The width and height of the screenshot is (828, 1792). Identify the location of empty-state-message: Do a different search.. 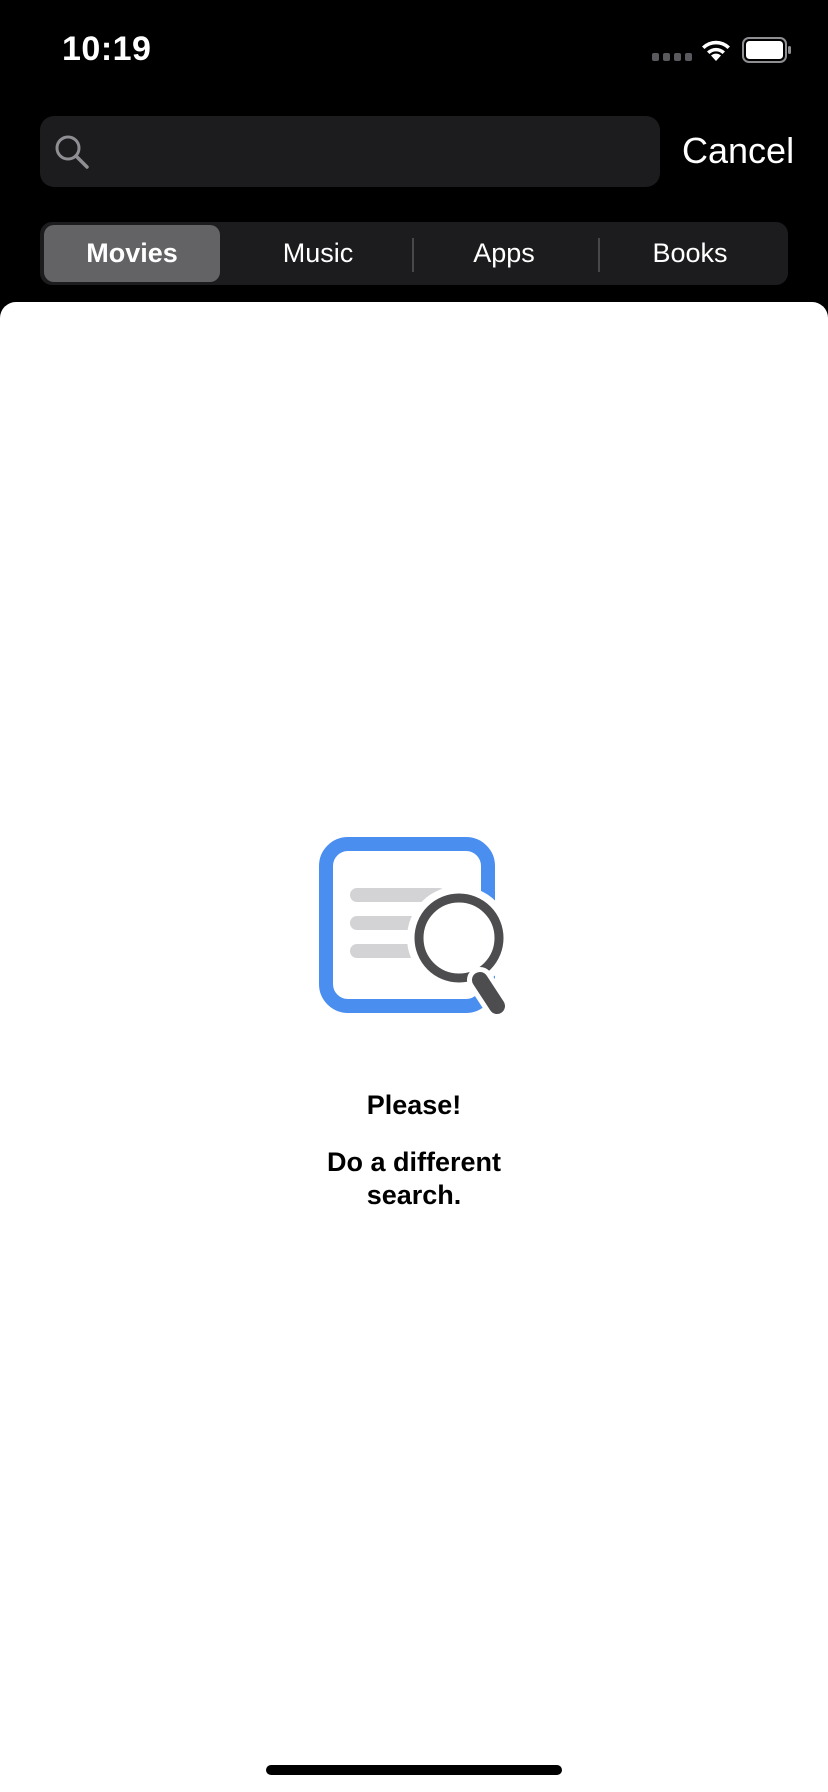
(413, 1178).